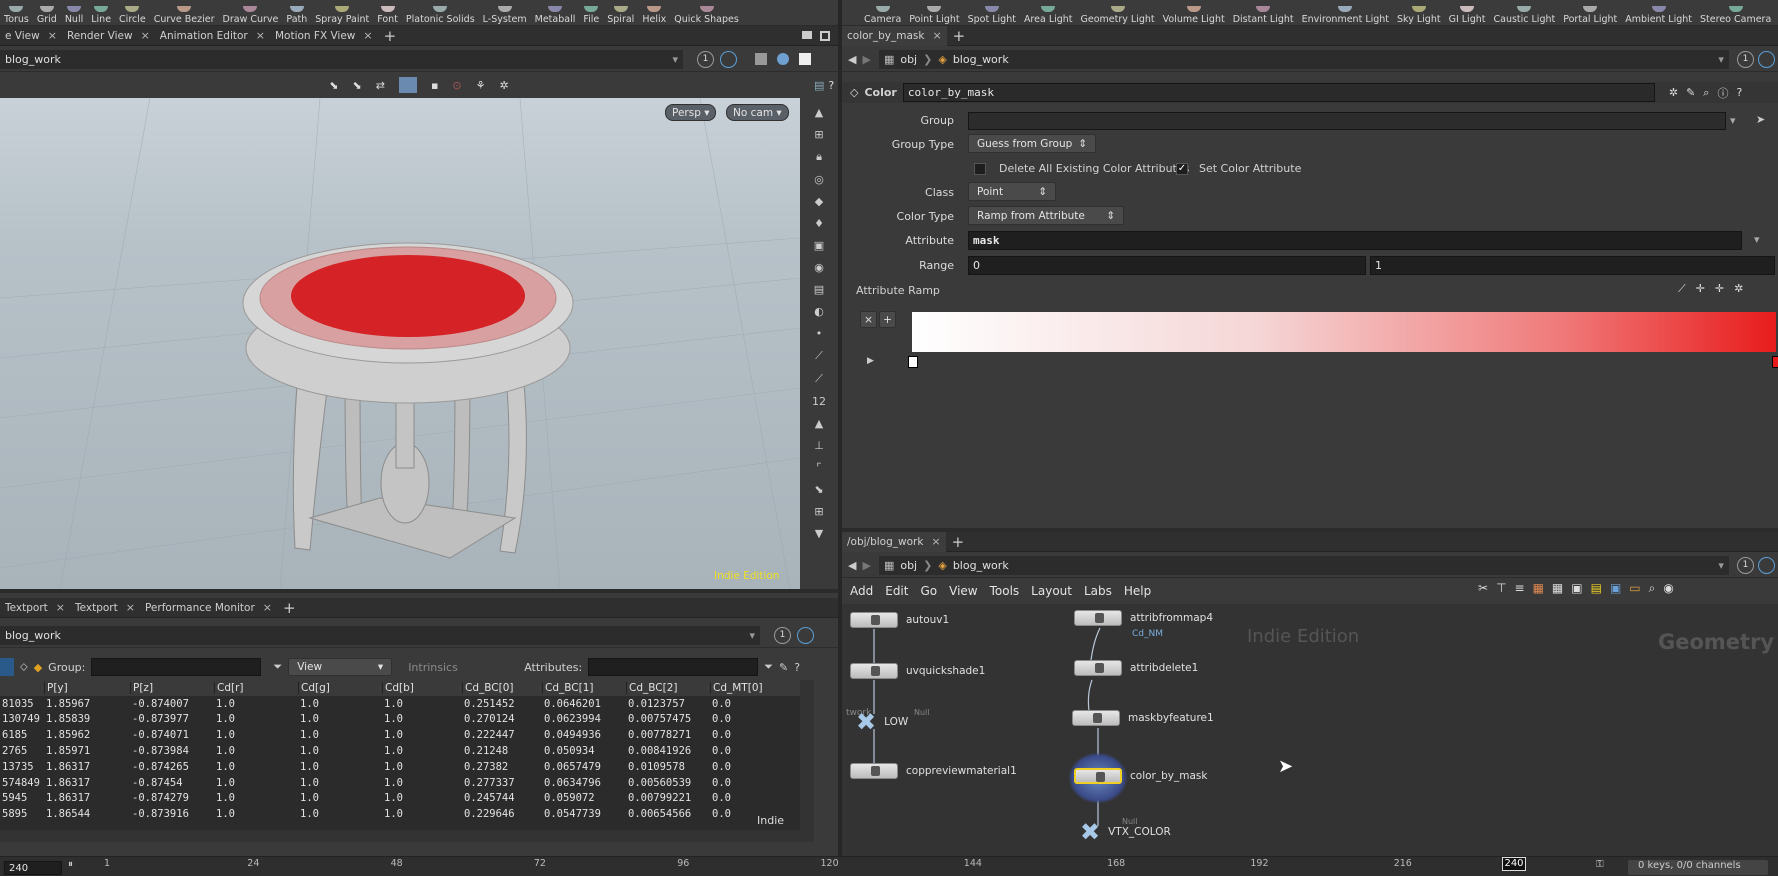  I want to click on sheet-path-field: blog_work ▾, so click(380, 635).